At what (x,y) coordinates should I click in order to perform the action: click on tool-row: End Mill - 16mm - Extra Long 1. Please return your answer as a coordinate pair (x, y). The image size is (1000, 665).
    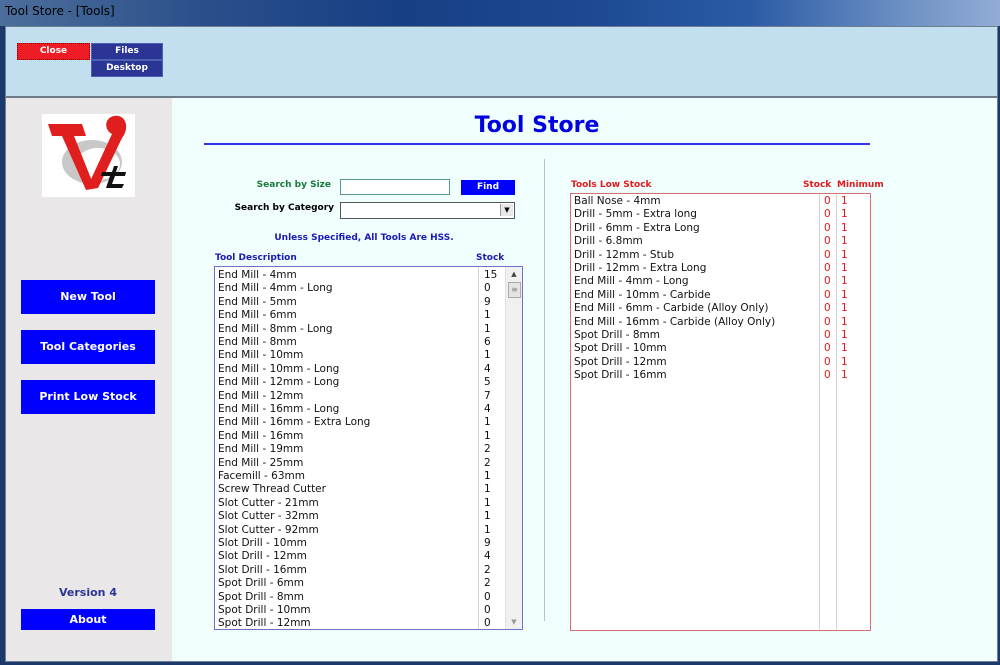
    Looking at the image, I should click on (353, 422).